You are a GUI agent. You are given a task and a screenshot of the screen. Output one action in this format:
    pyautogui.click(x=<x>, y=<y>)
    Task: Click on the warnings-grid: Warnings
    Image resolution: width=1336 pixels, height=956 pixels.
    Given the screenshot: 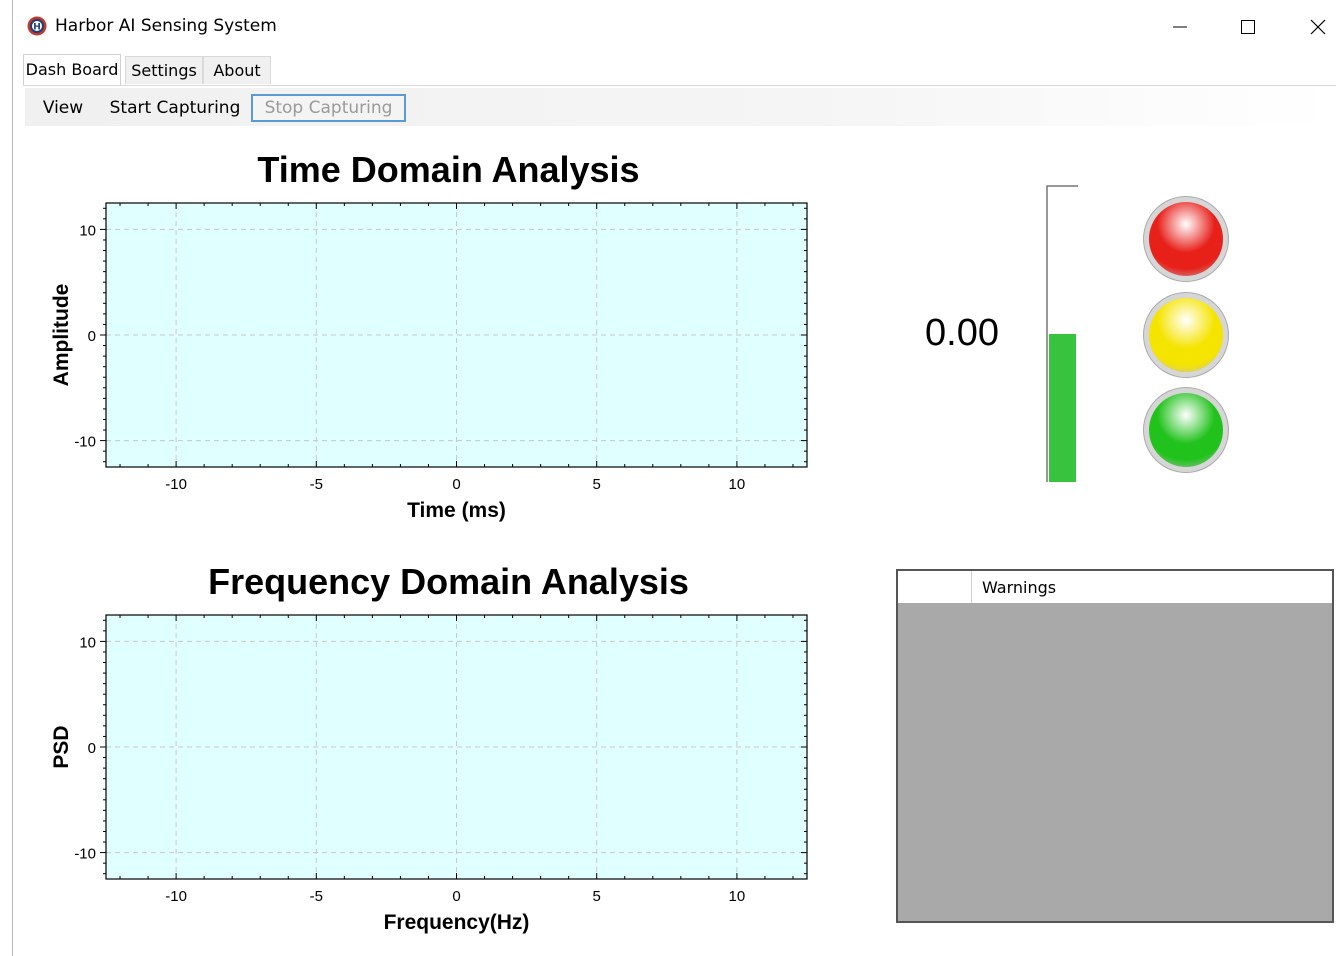 What is the action you would take?
    pyautogui.click(x=1115, y=746)
    